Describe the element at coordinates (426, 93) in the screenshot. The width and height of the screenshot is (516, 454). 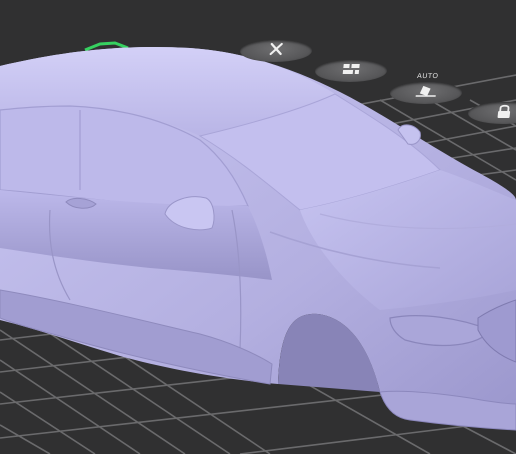
I see `auto-orient-icon` at that location.